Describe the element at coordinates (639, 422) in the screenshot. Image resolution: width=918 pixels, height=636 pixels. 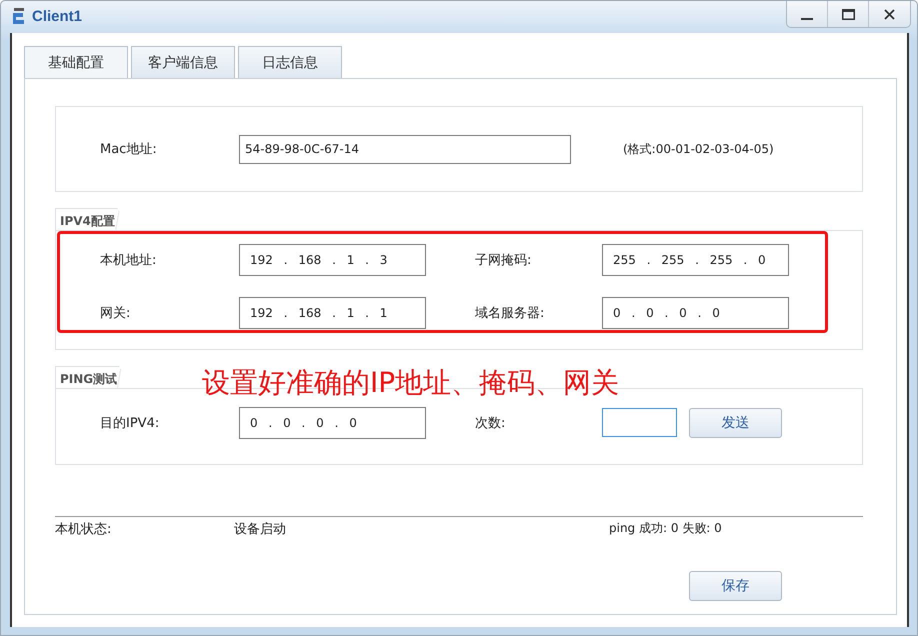
I see `count-field` at that location.